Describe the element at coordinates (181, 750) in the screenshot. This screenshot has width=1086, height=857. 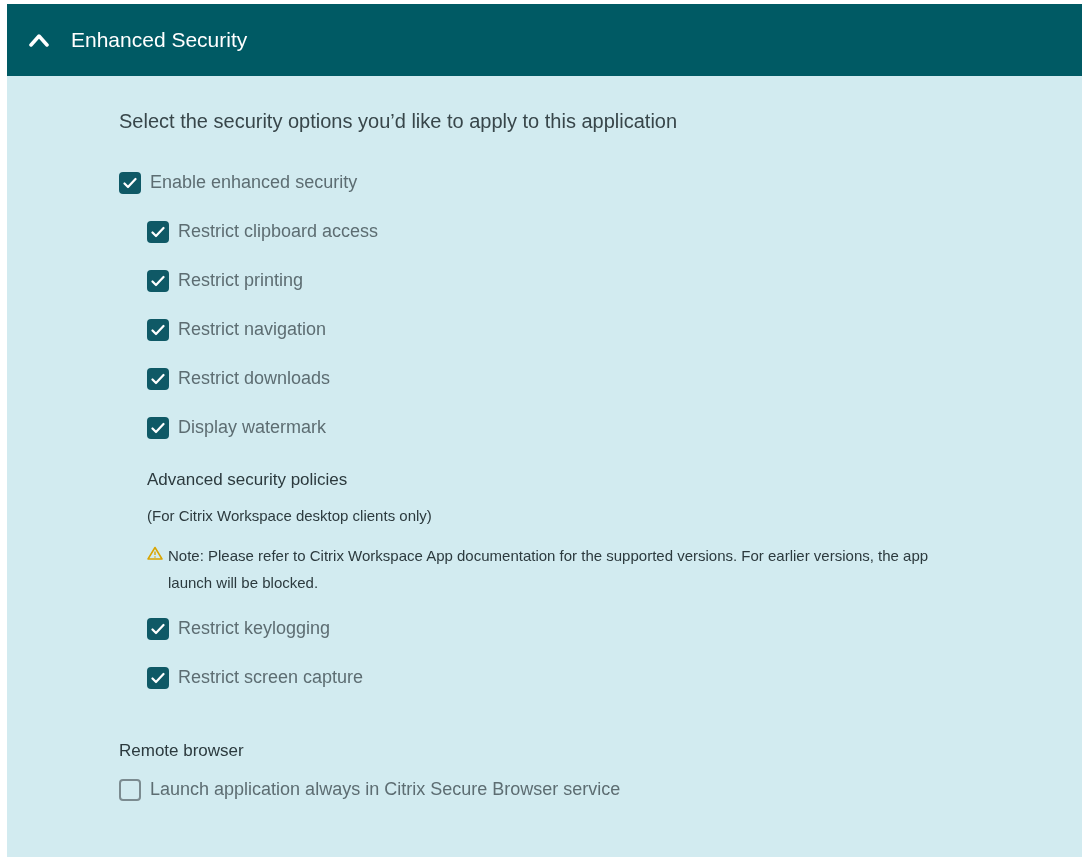
I see `section-heading: Remote browser` at that location.